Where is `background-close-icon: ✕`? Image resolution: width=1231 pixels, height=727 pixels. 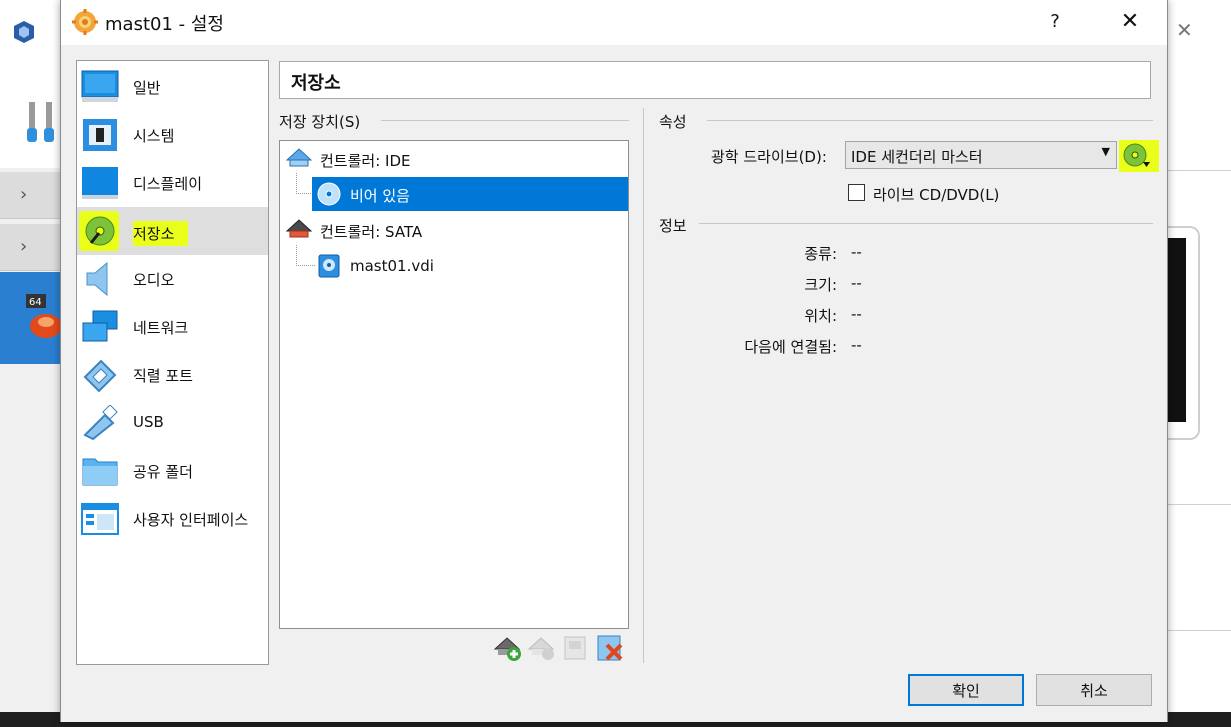 background-close-icon: ✕ is located at coordinates (1184, 30).